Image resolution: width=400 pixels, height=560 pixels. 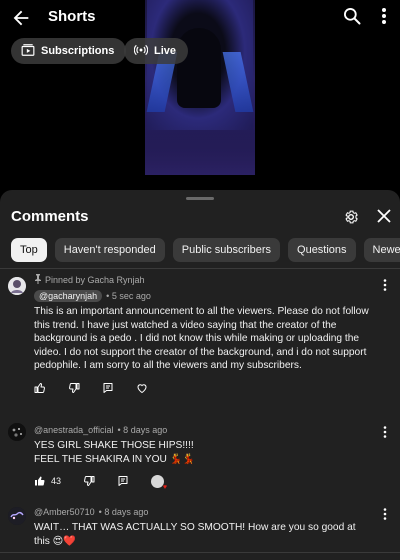 What do you see at coordinates (64, 512) in the screenshot?
I see `comment-author: @Amber50710` at bounding box center [64, 512].